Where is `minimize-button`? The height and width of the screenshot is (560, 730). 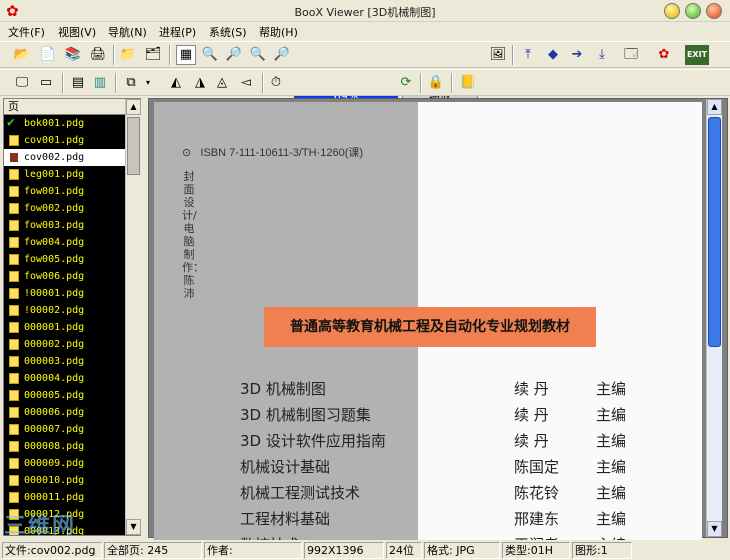
minimize-button is located at coordinates (672, 11).